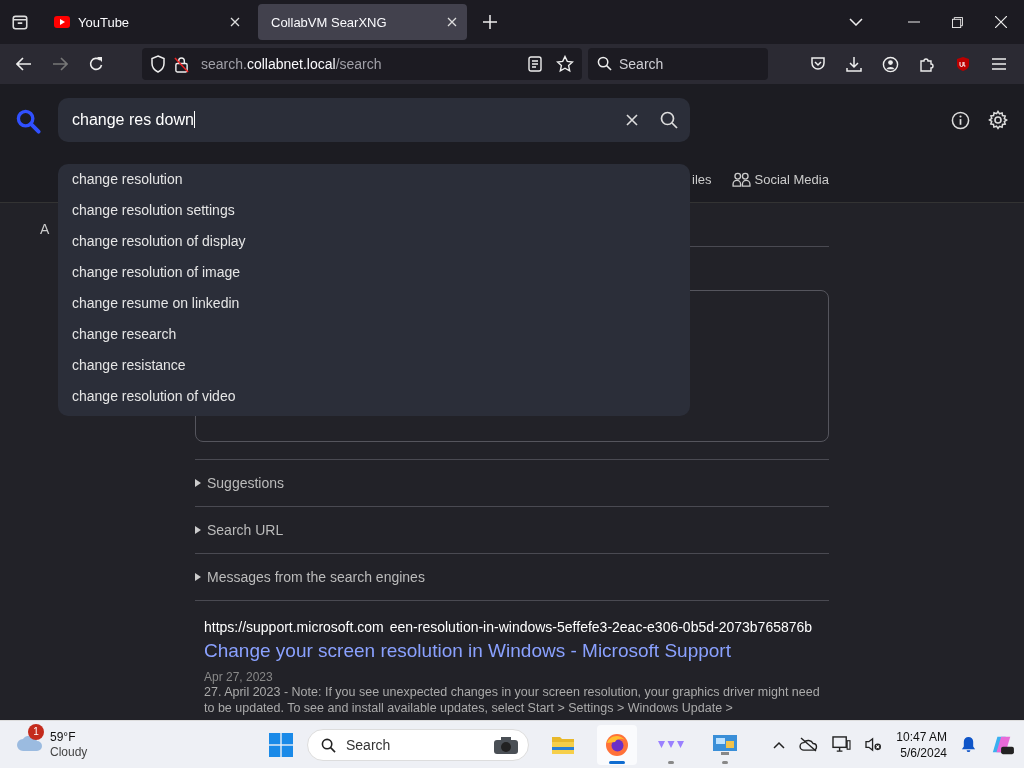 The image size is (1024, 768). I want to click on sidebar-text: A, so click(45, 229).